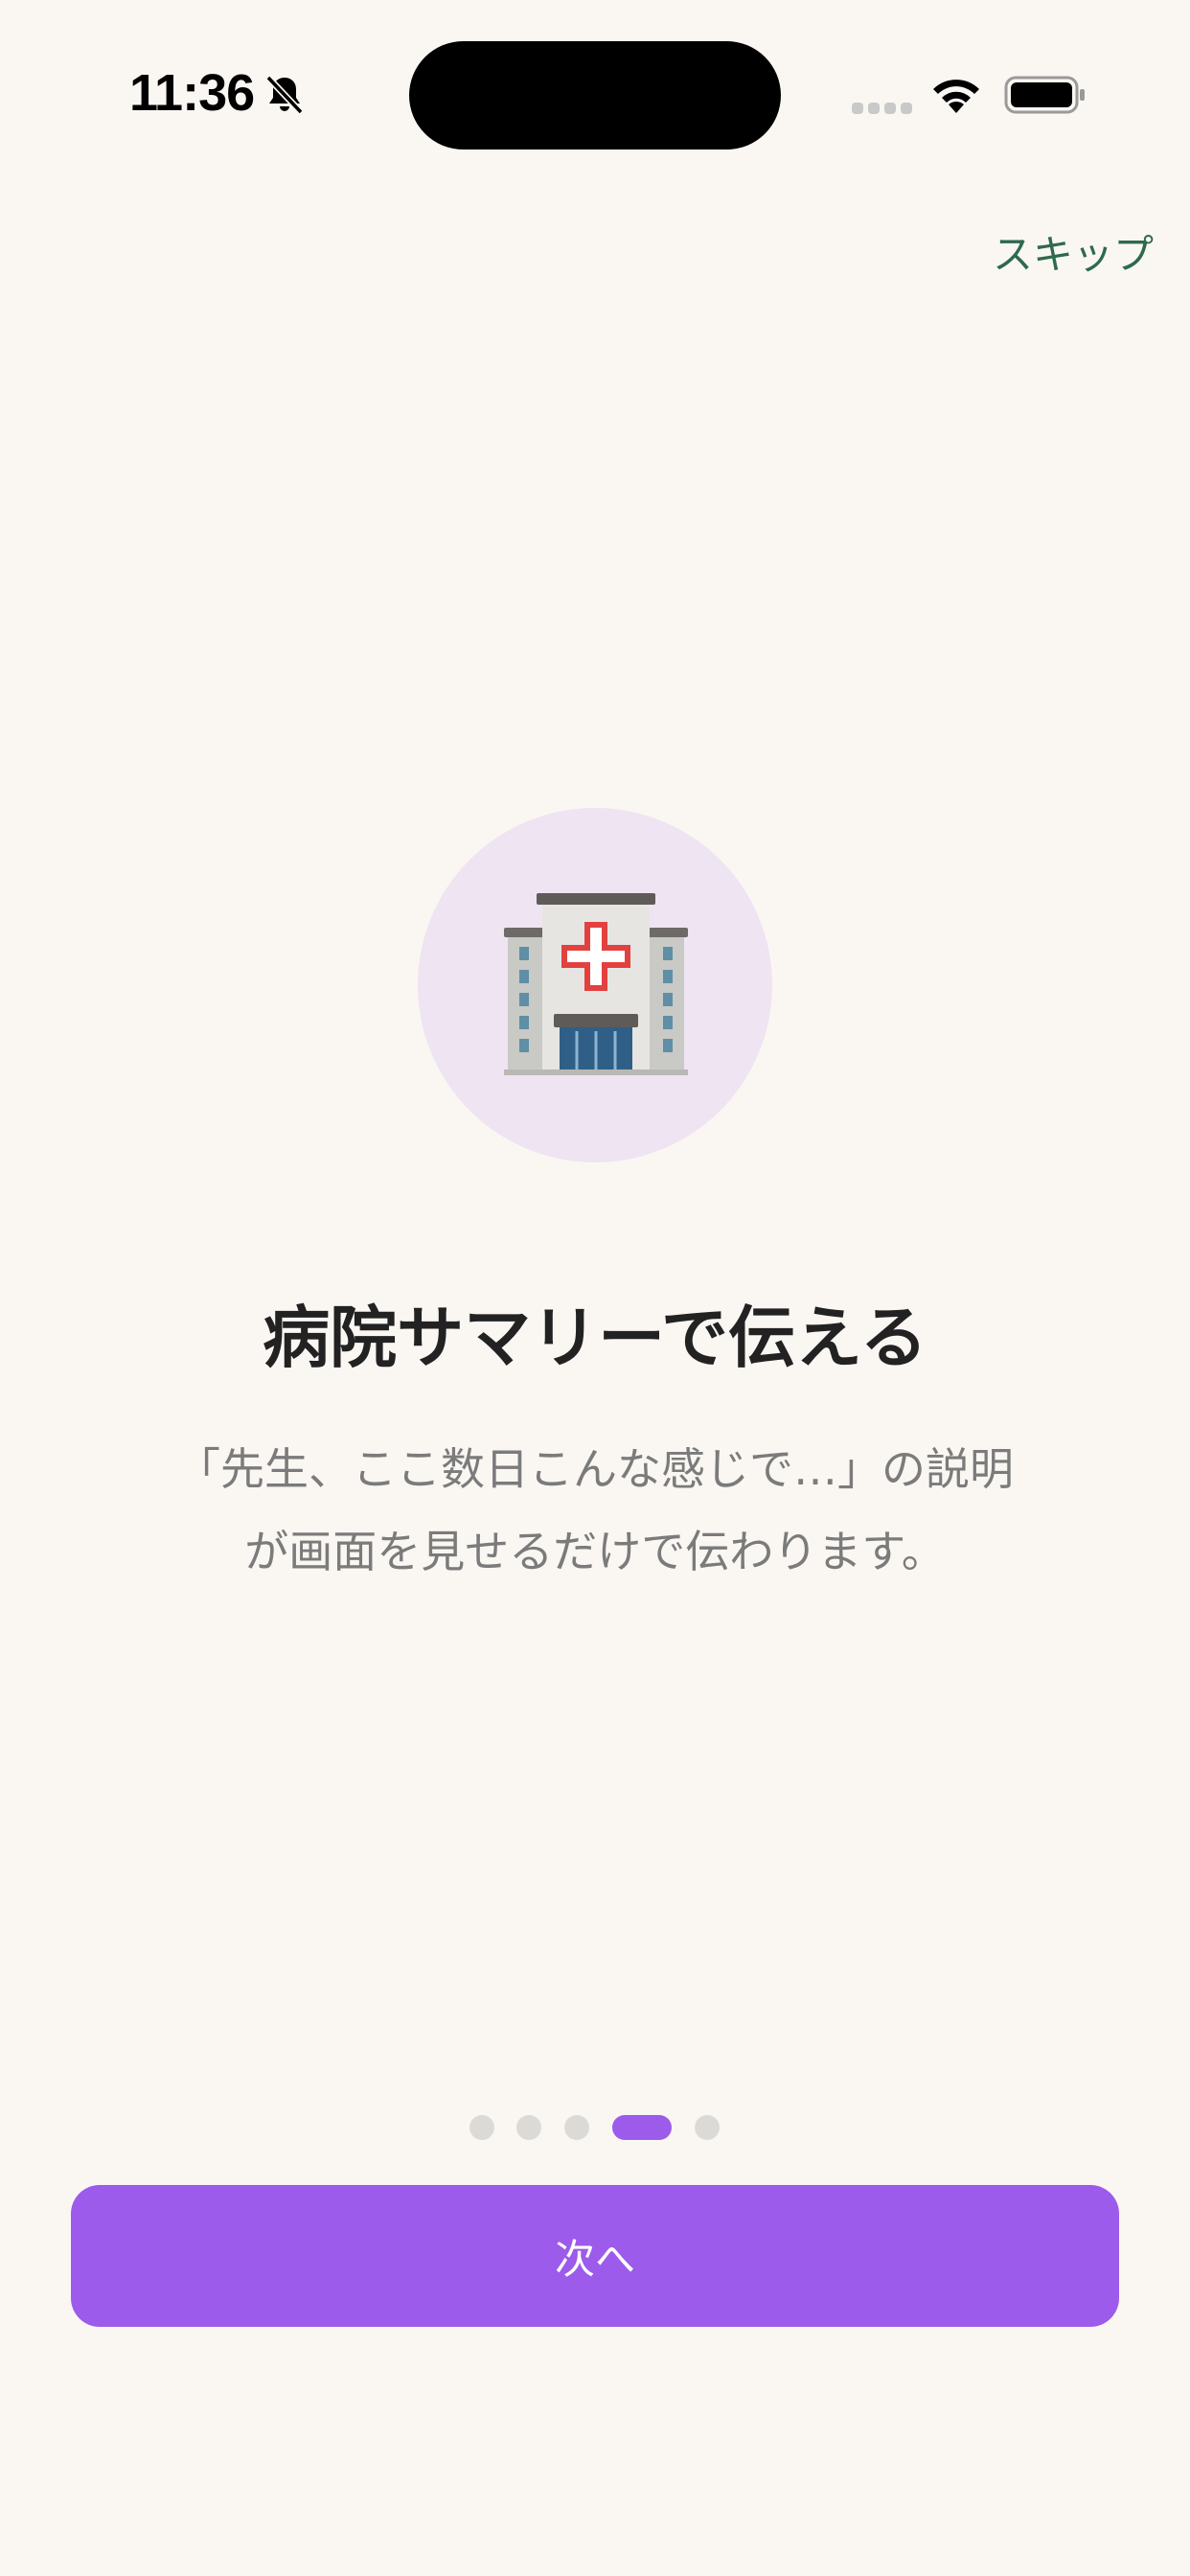 The width and height of the screenshot is (1190, 2576). I want to click on page-indicator, so click(595, 2127).